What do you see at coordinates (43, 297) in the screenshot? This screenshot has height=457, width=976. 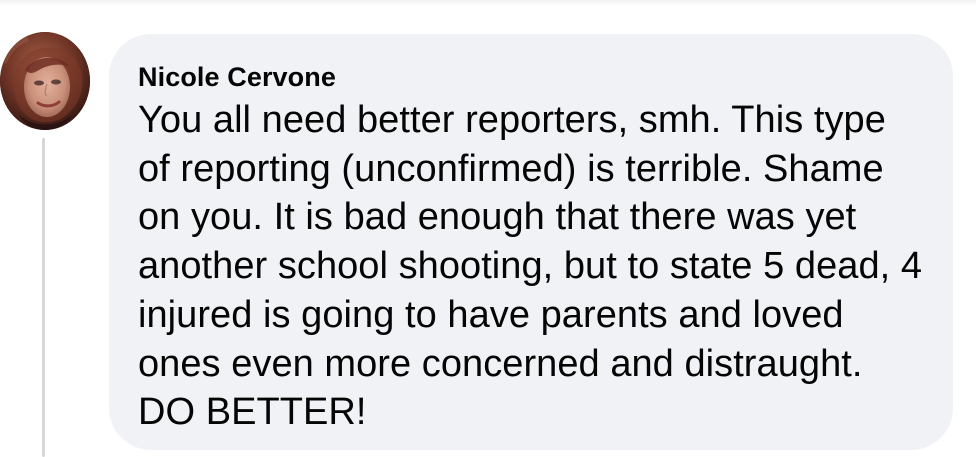 I see `reply-thread-line` at bounding box center [43, 297].